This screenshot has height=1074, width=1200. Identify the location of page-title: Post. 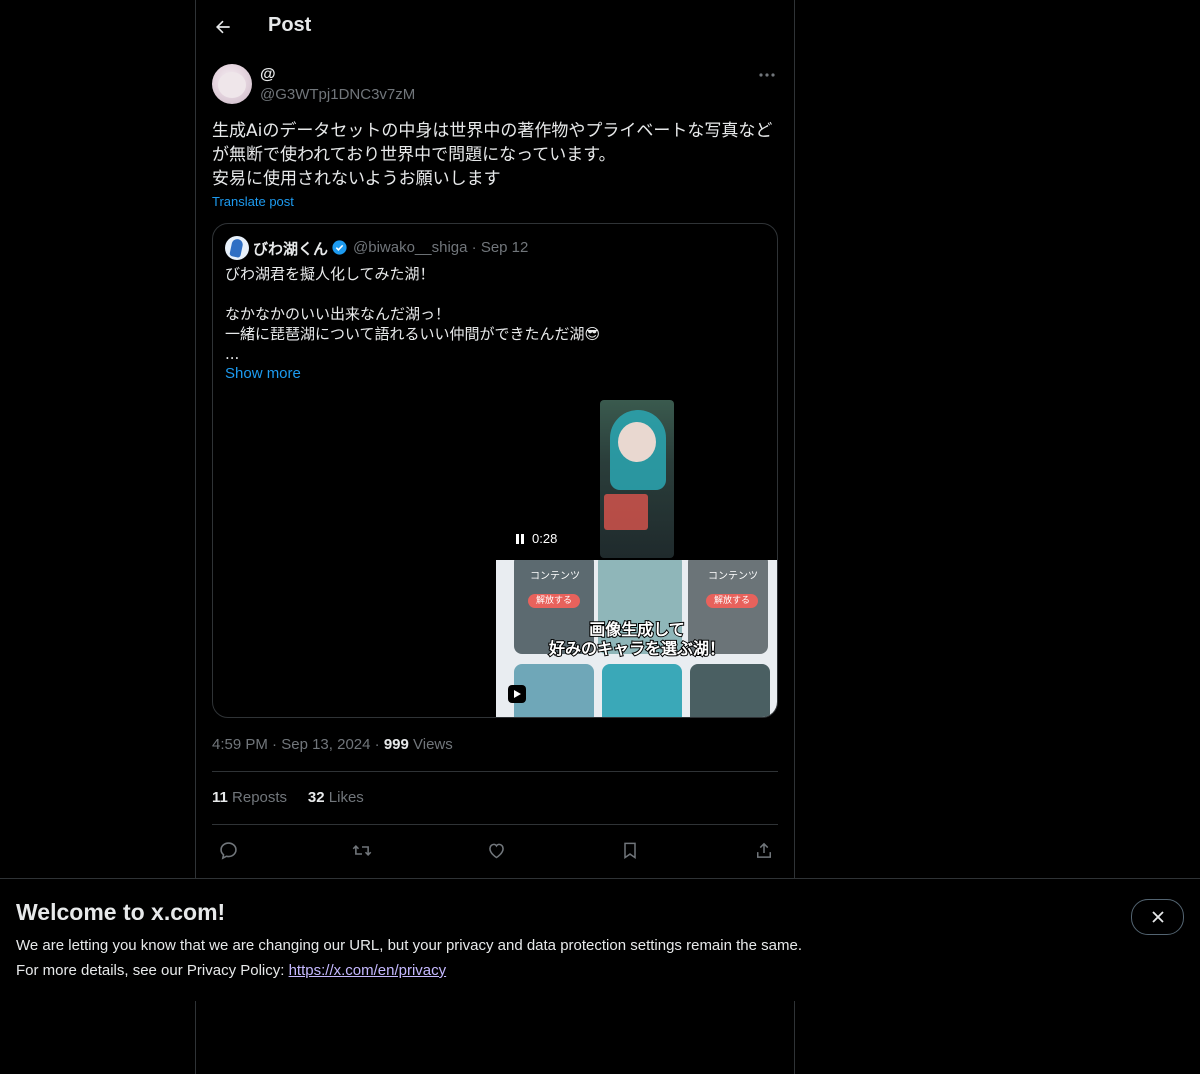
(290, 25).